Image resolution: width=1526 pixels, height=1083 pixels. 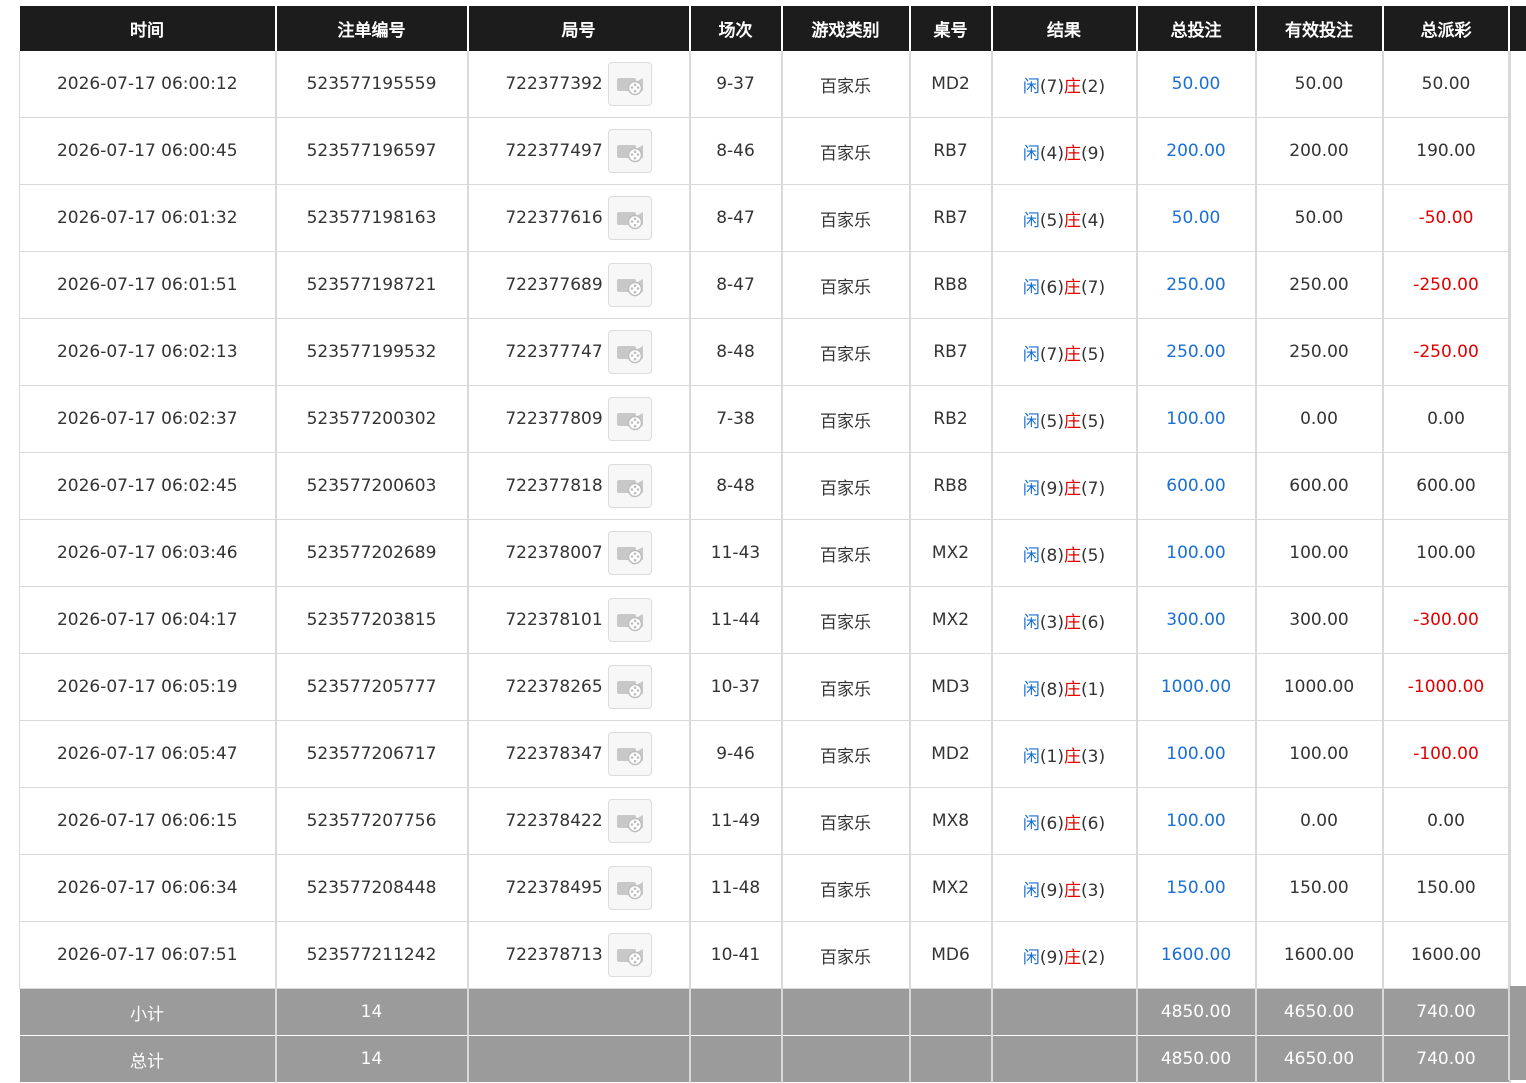 What do you see at coordinates (1446, 486) in the screenshot?
I see `cell-payout: 600.00` at bounding box center [1446, 486].